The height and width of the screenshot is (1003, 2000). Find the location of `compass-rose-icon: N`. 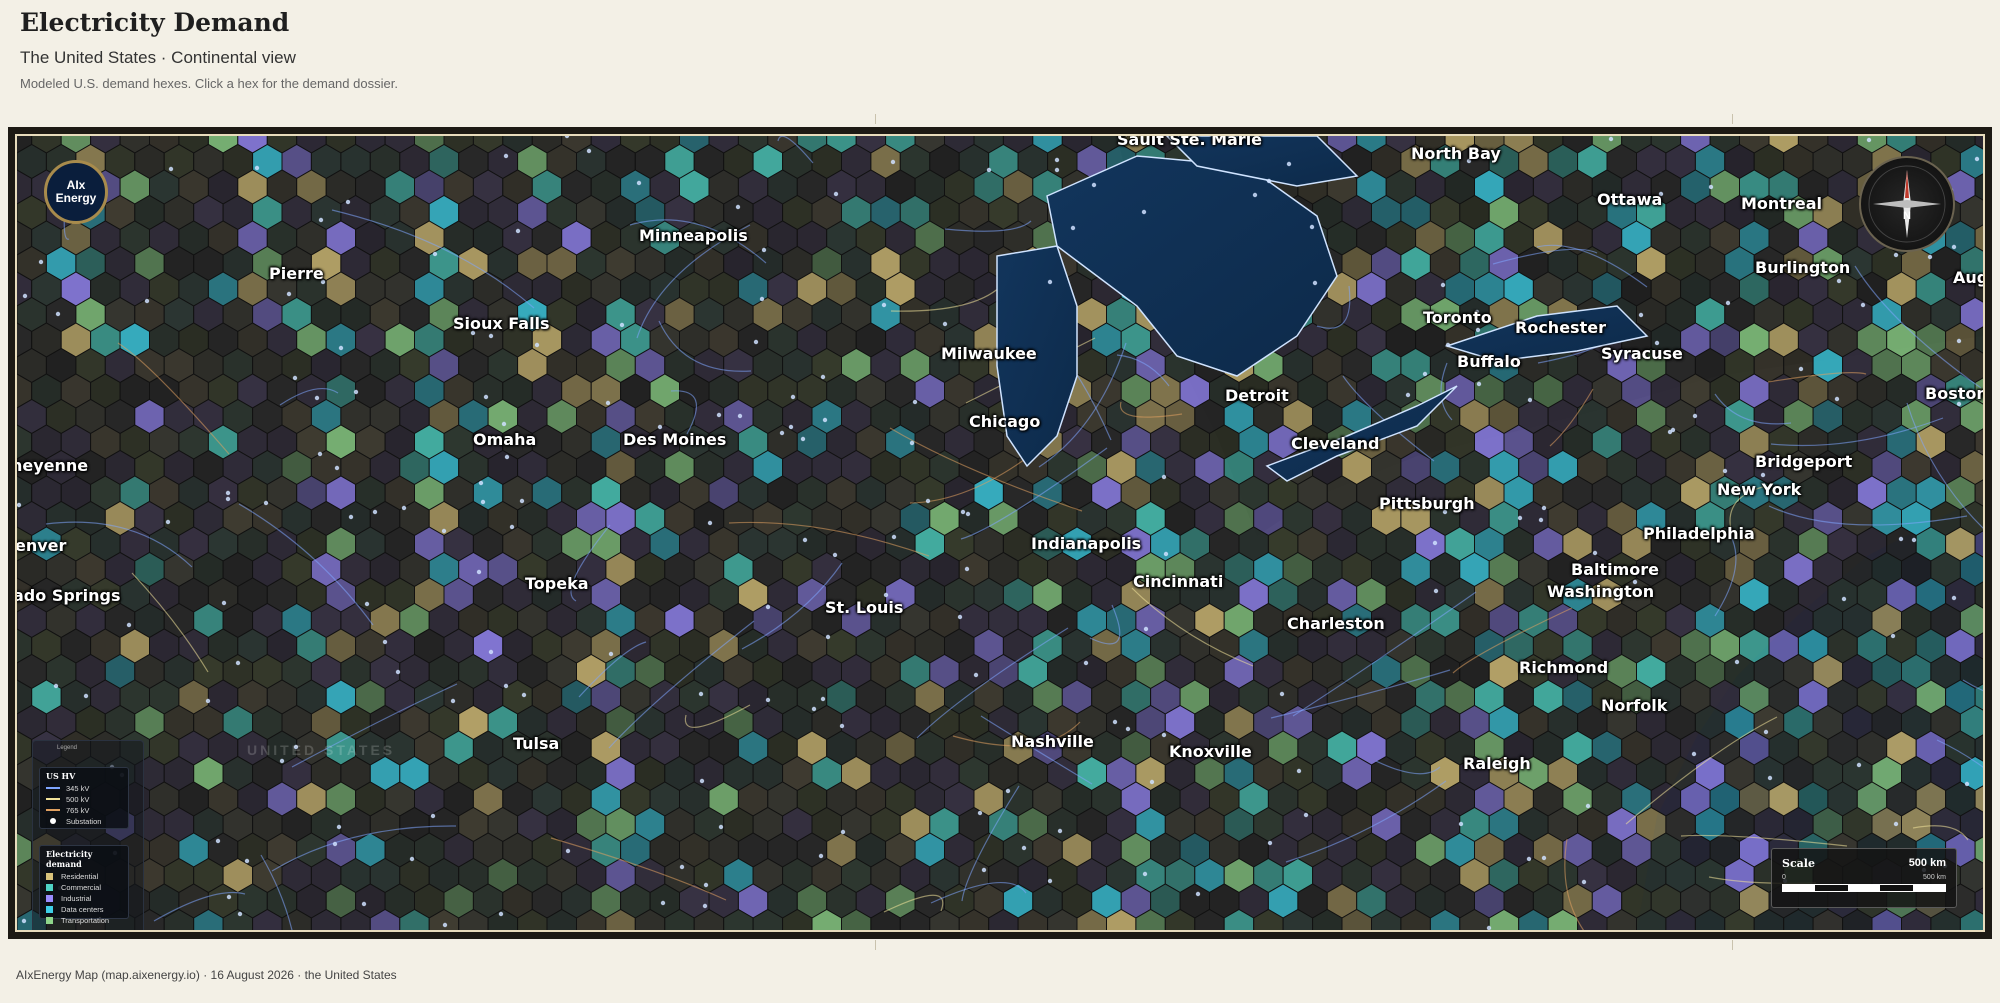

compass-rose-icon: N is located at coordinates (1907, 204).